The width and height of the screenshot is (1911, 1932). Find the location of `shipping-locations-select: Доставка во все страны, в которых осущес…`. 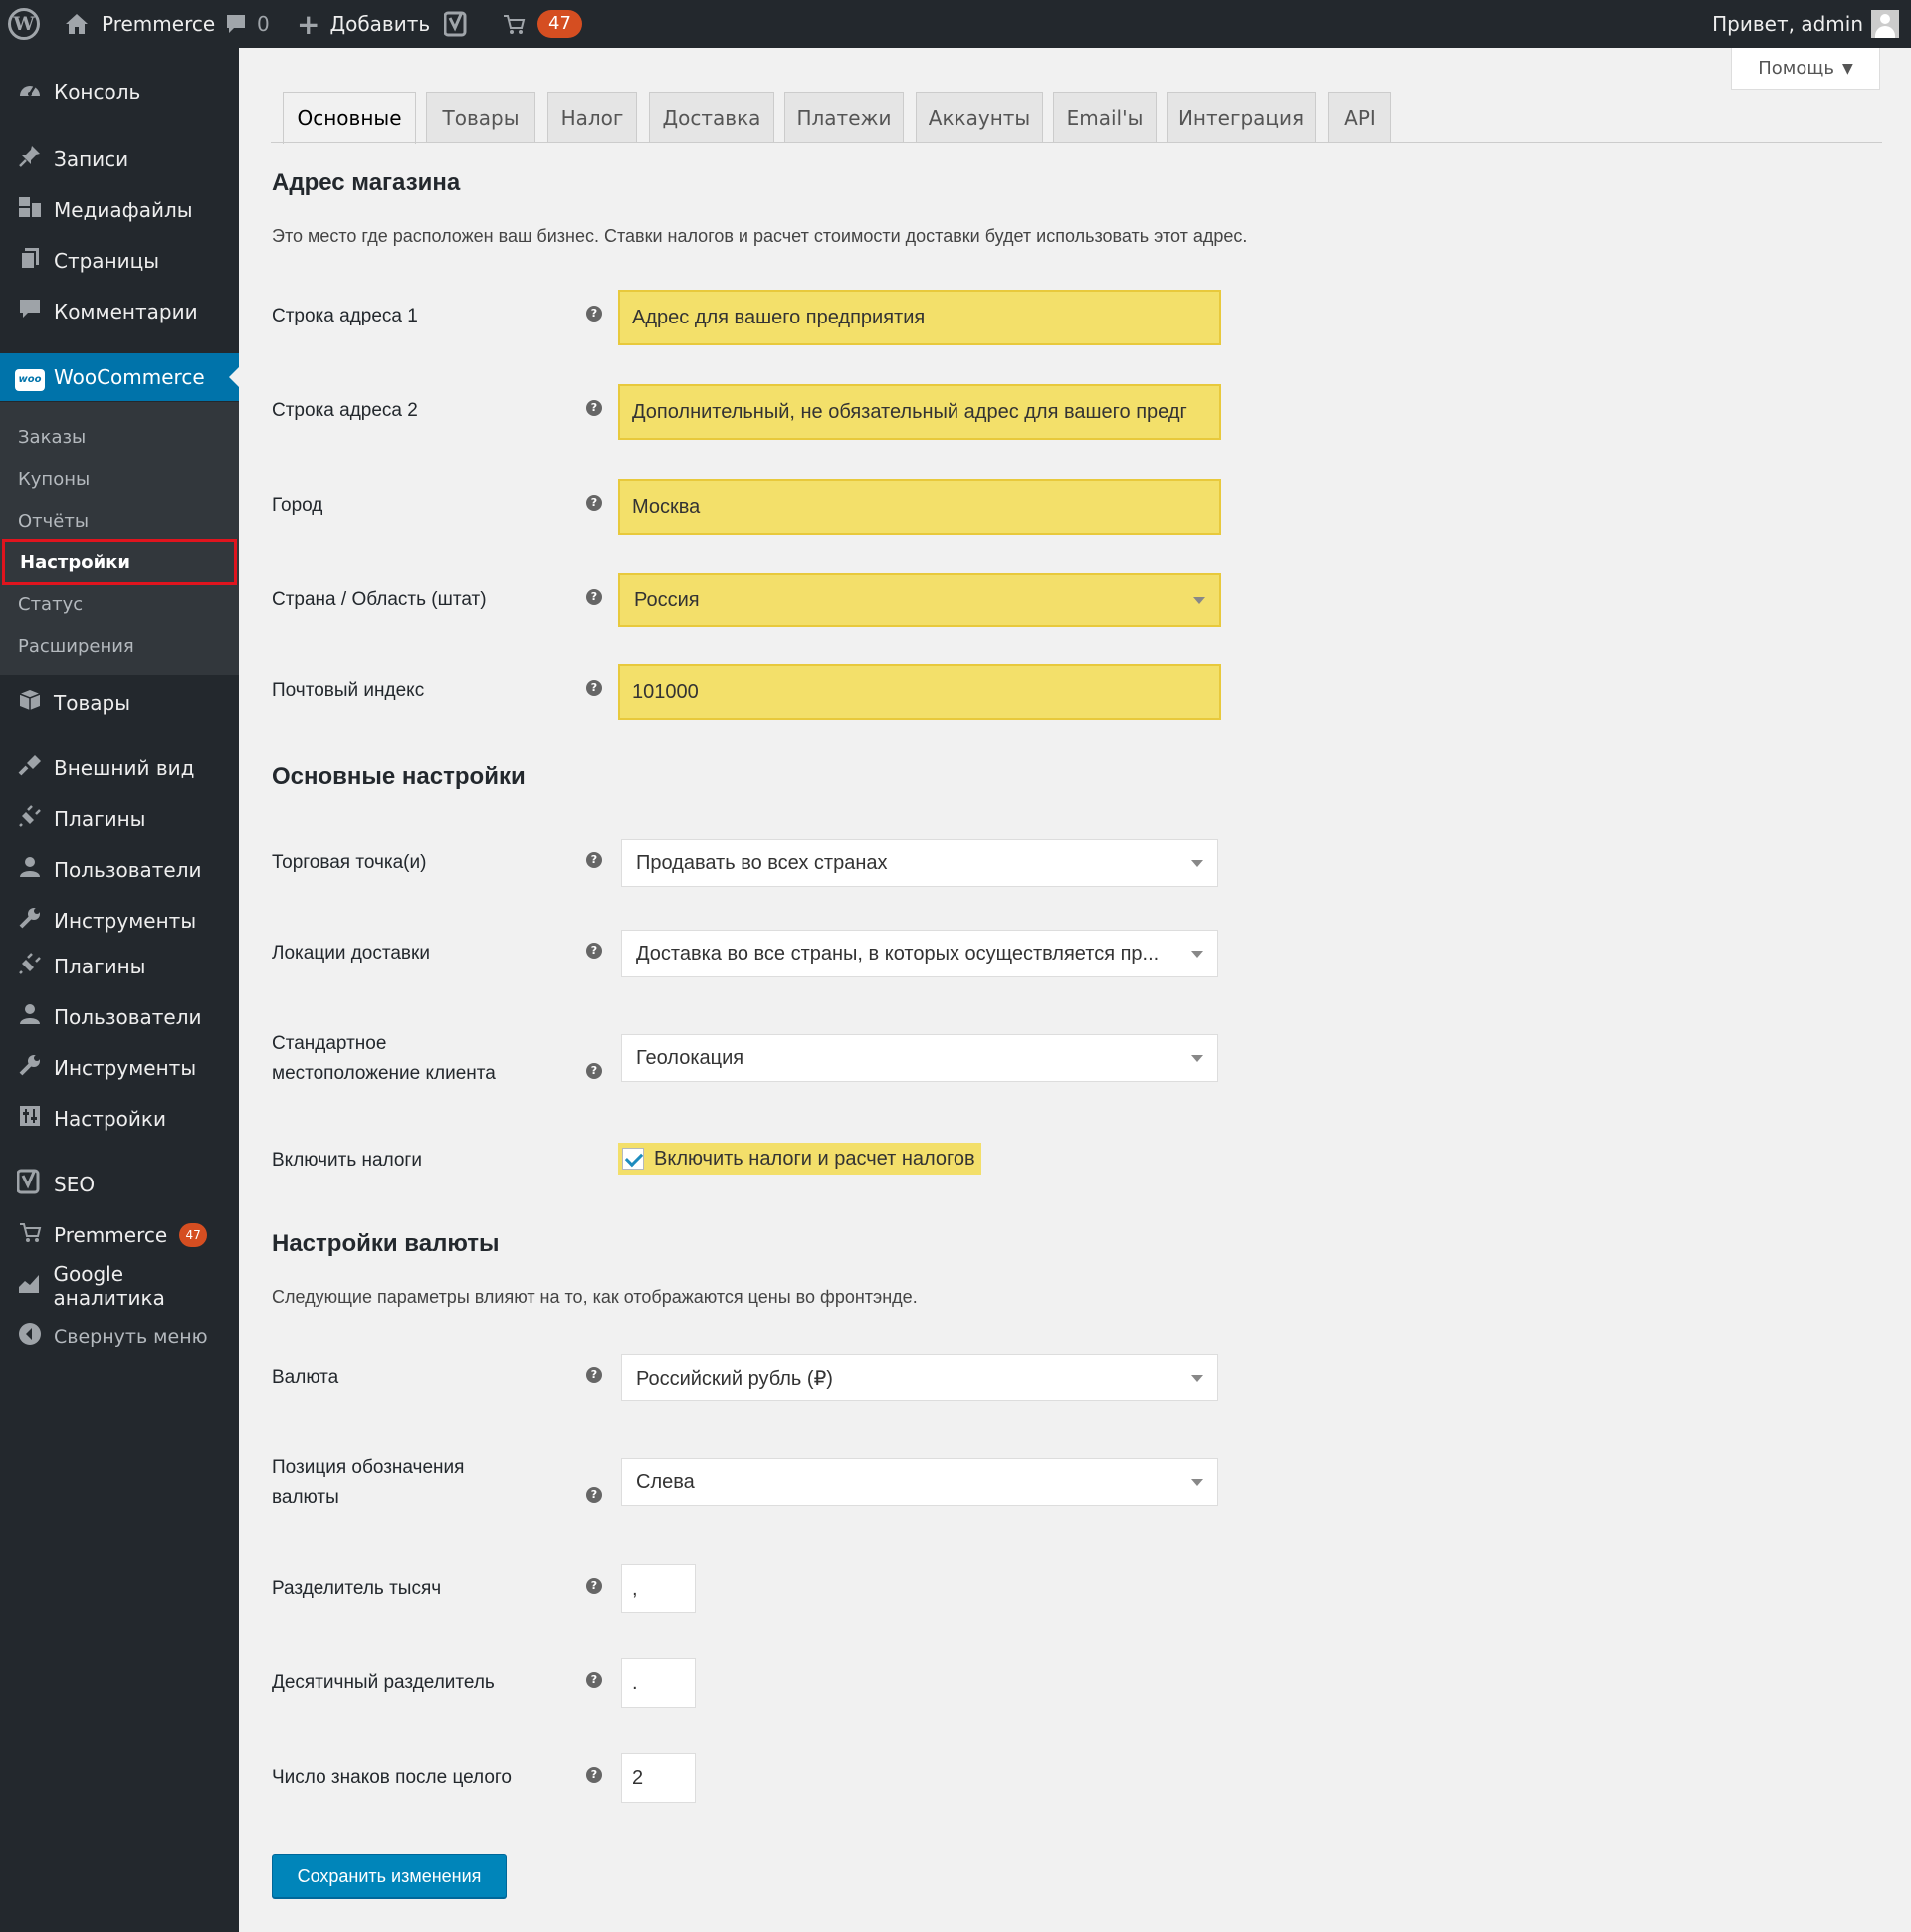

shipping-locations-select: Доставка во все страны, в которых осущес… is located at coordinates (919, 953).